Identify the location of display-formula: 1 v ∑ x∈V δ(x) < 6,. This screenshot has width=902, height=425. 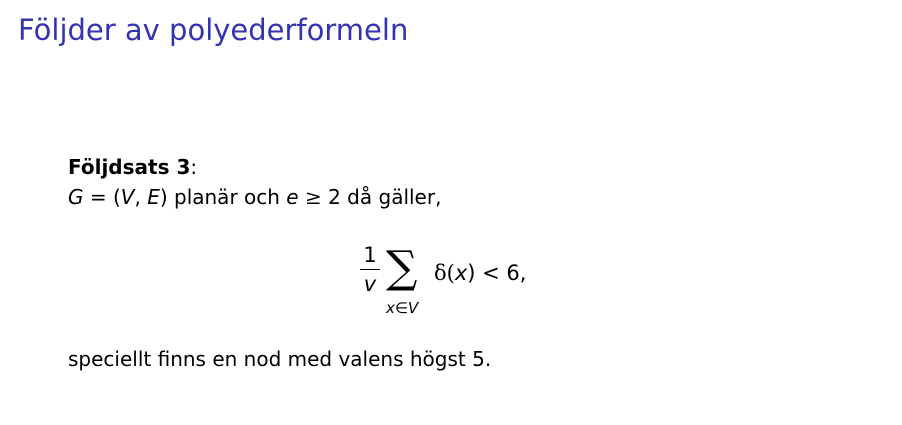
(470, 283).